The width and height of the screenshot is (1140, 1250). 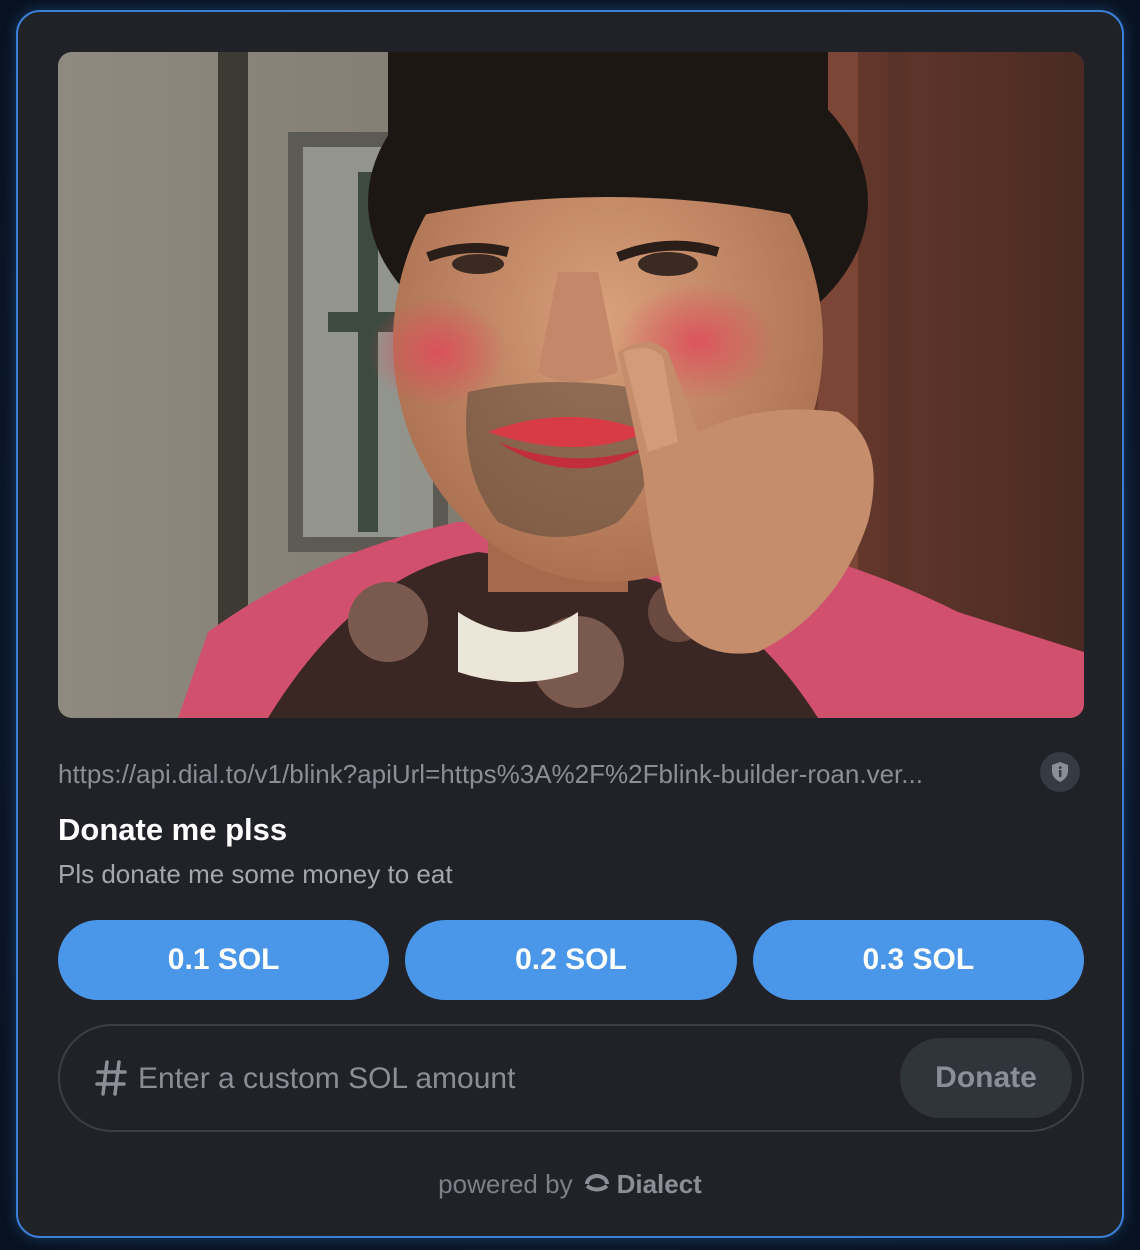 I want to click on custom-amount-input, so click(x=508, y=1079).